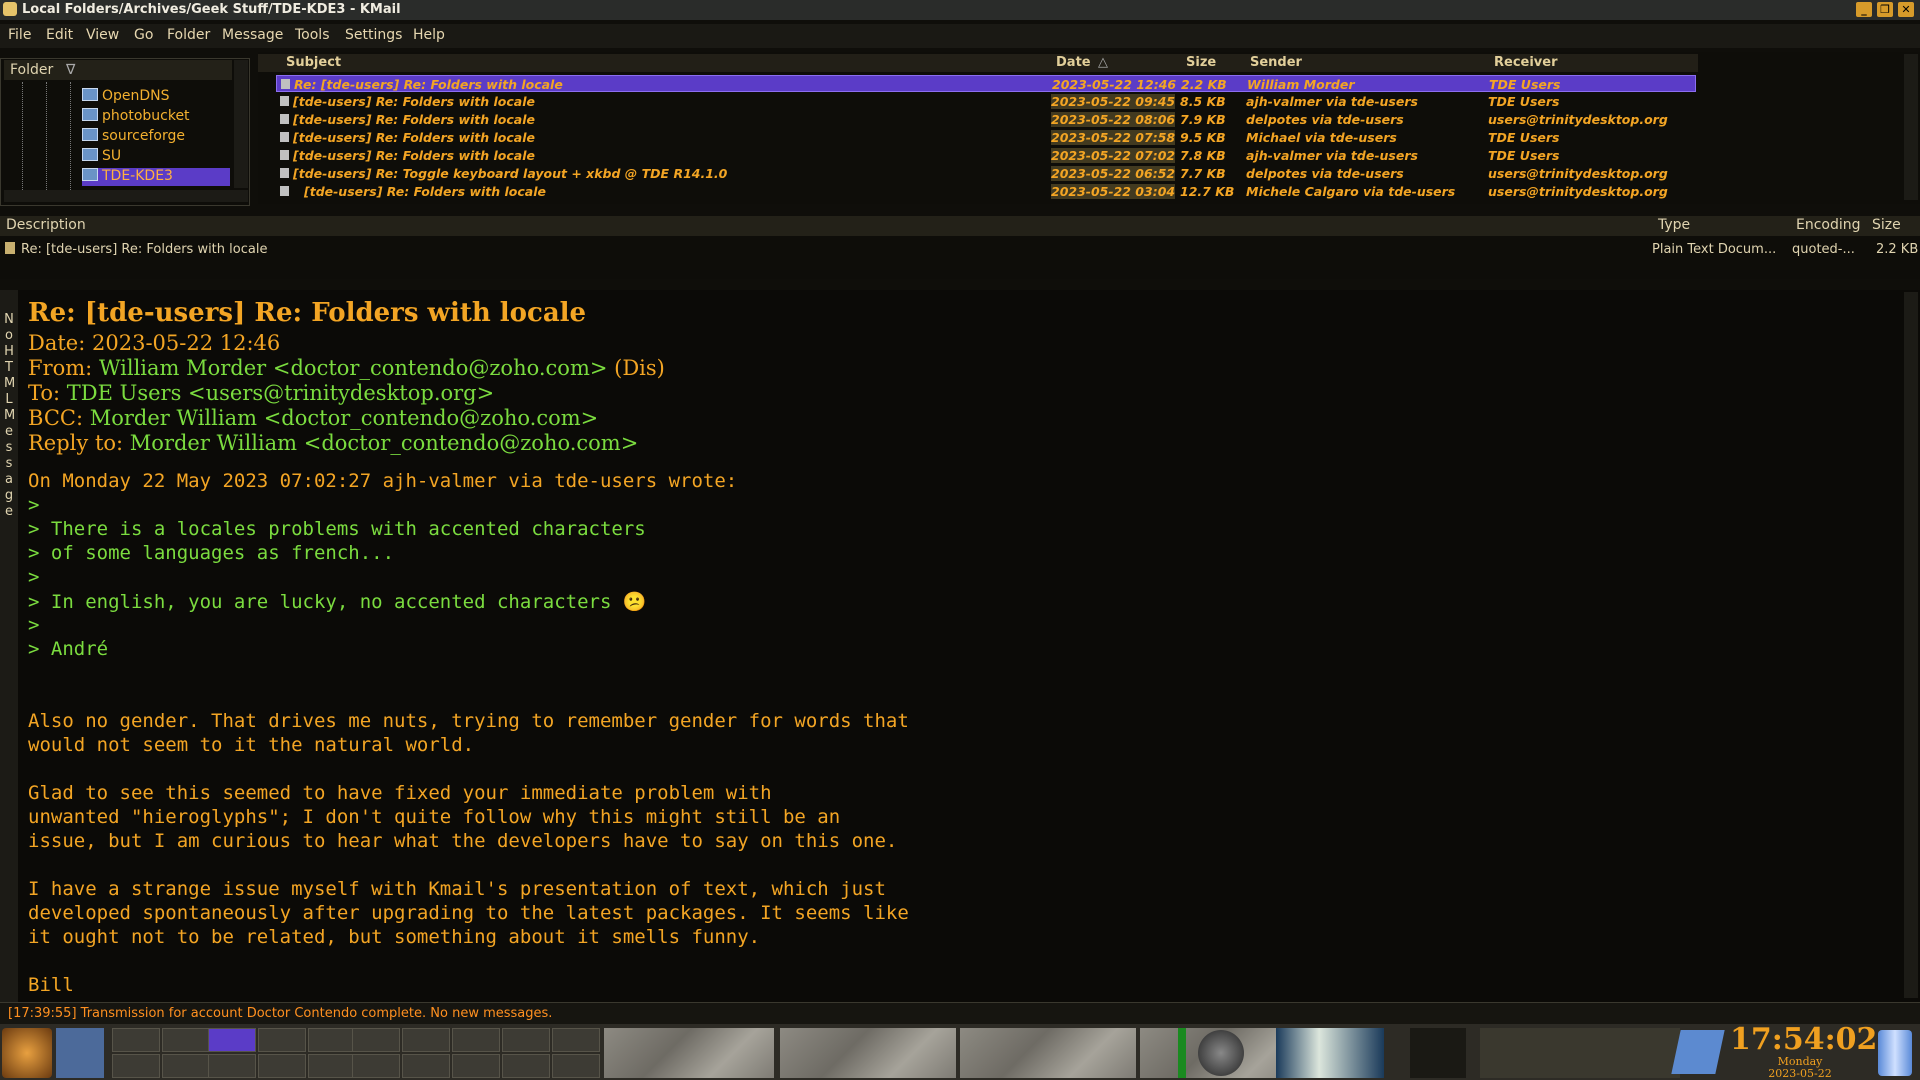 The image size is (1920, 1080). I want to click on body-line: would not seem to it the natural world., so click(251, 745).